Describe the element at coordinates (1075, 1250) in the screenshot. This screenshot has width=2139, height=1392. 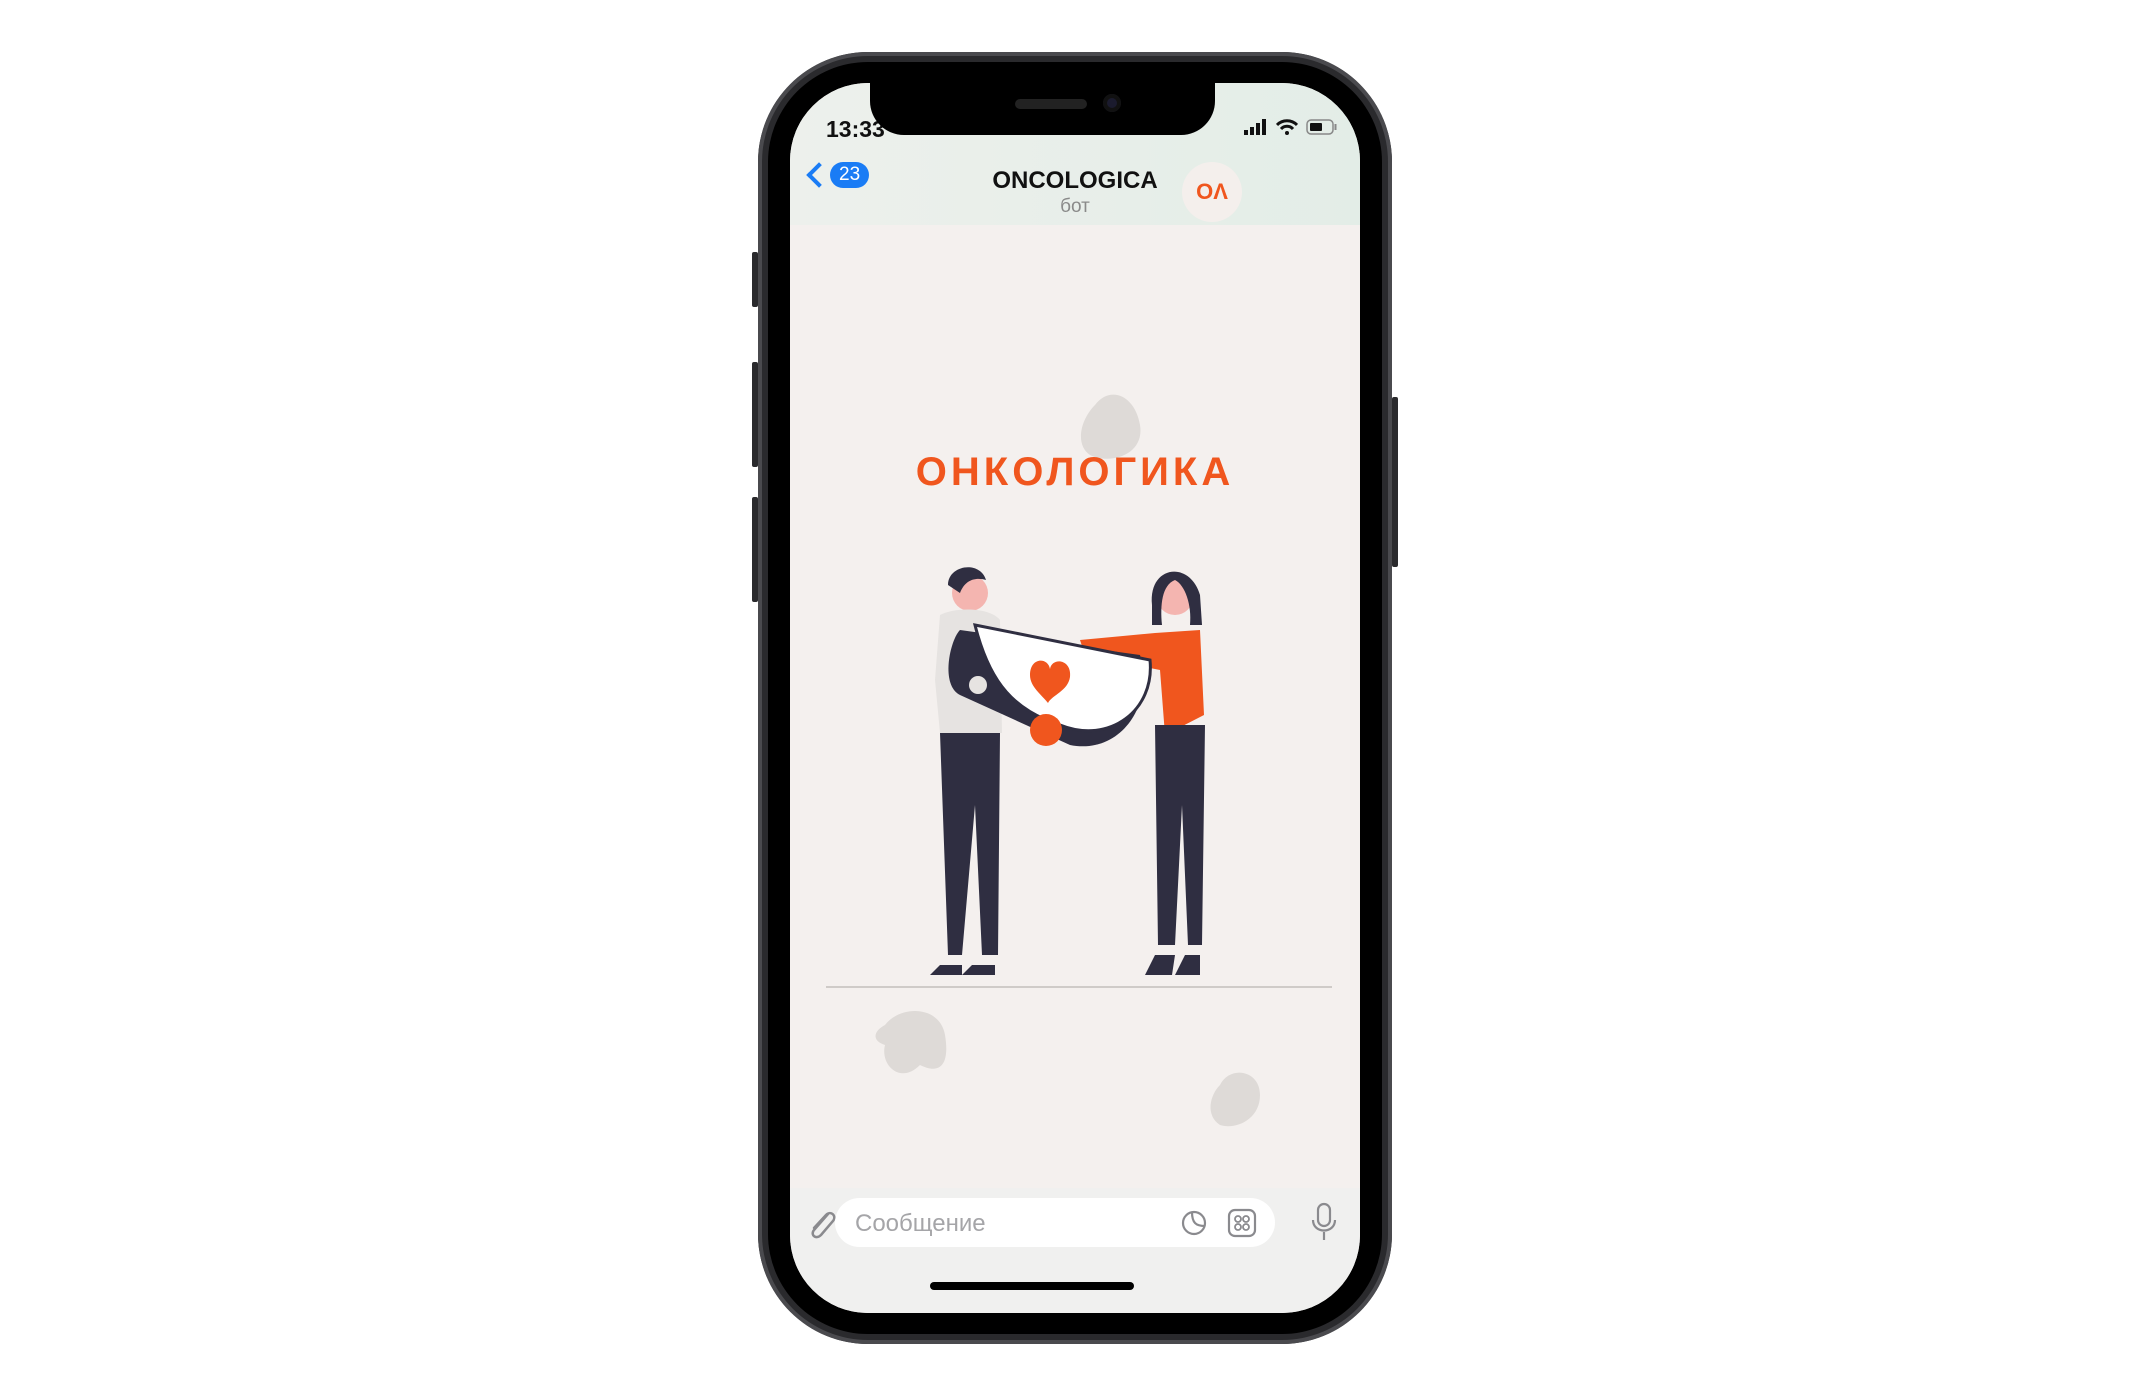
I see `composer-bar: Сообщение` at that location.